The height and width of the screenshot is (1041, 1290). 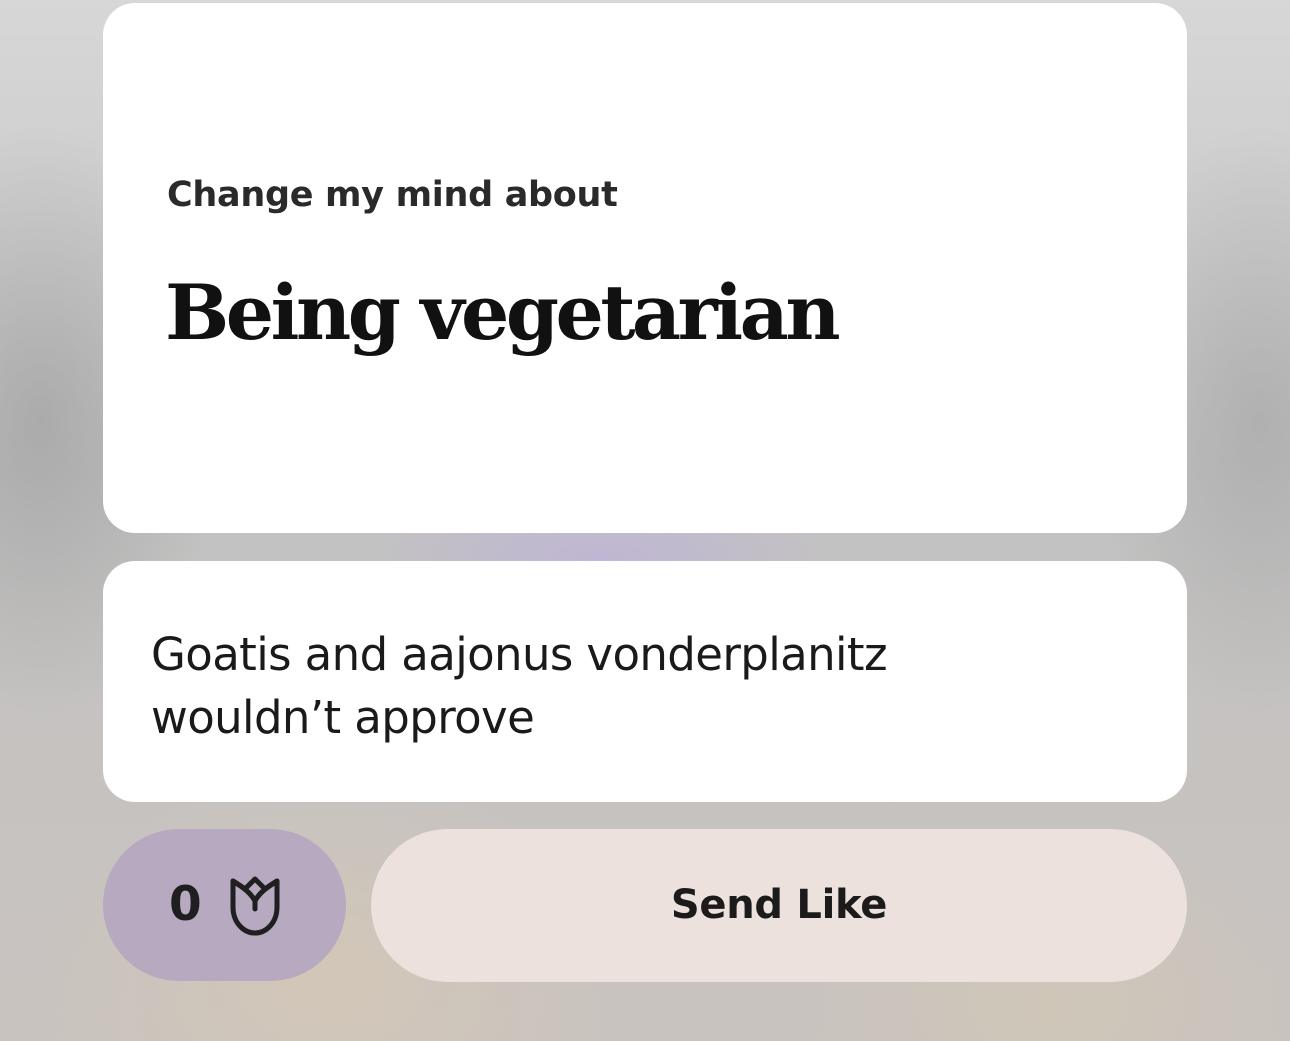 I want to click on rose-icon, so click(x=255, y=906).